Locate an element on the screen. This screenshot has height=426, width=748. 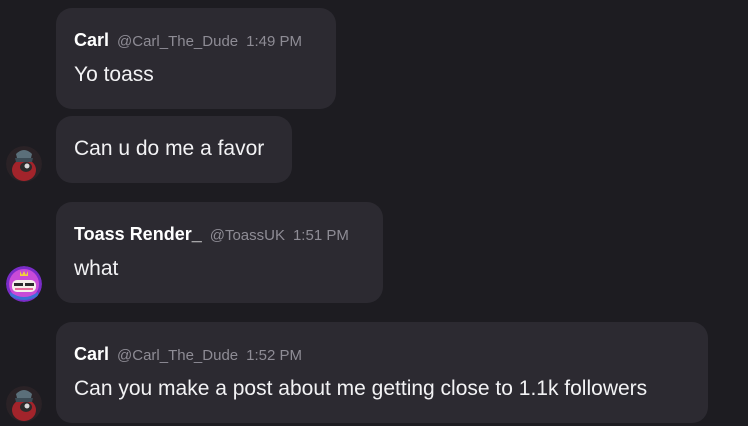
message-timestamp: 1:51 PM is located at coordinates (320, 235).